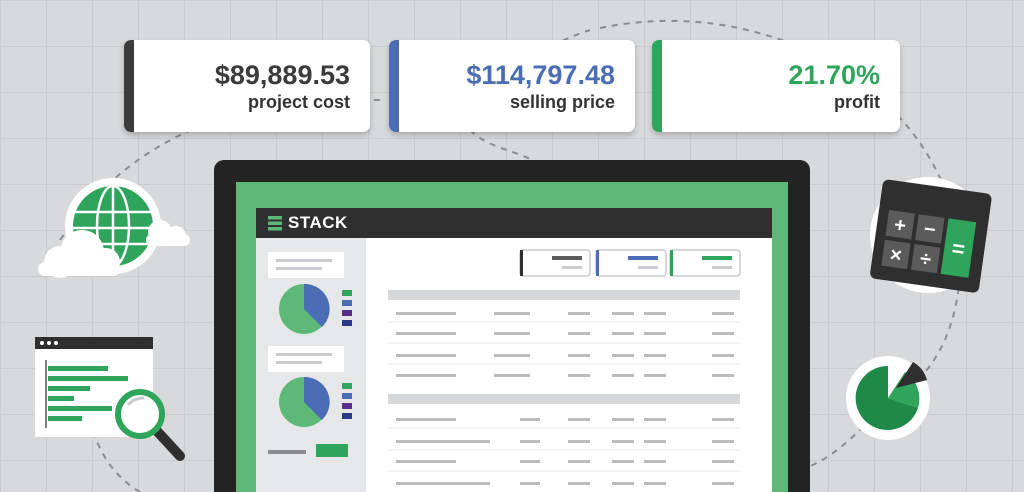 The width and height of the screenshot is (1024, 492). Describe the element at coordinates (562, 102) in the screenshot. I see `selling-price-label: selling price` at that location.